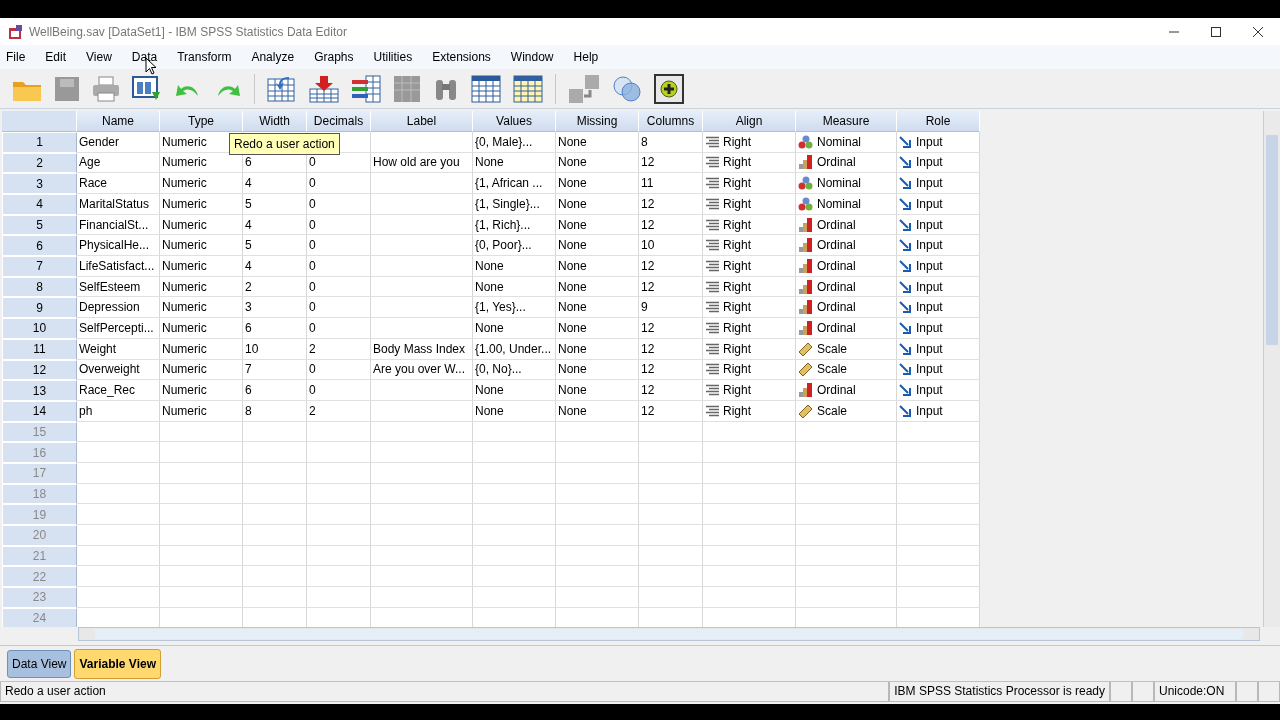 The height and width of the screenshot is (720, 1280). Describe the element at coordinates (445, 692) in the screenshot. I see `status-message: Redo a user action` at that location.